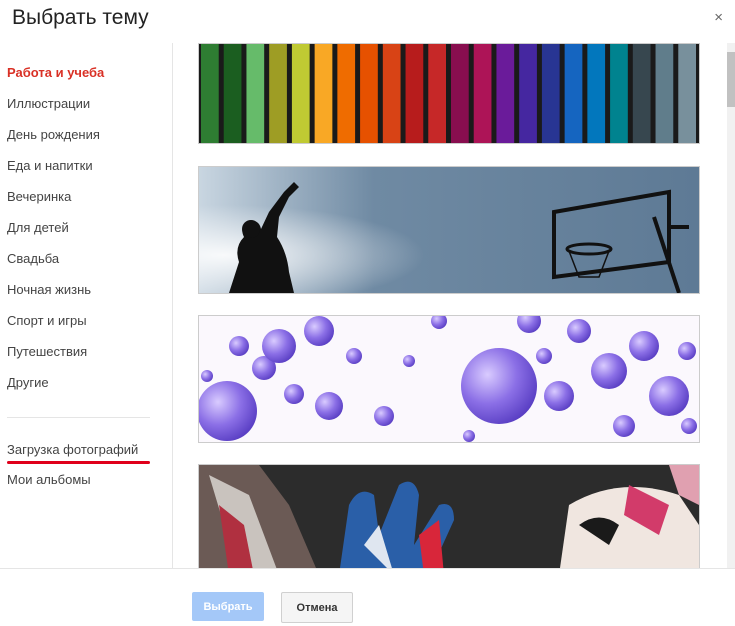 The width and height of the screenshot is (735, 626). What do you see at coordinates (228, 606) in the screenshot?
I see `select-button: Выбрать` at bounding box center [228, 606].